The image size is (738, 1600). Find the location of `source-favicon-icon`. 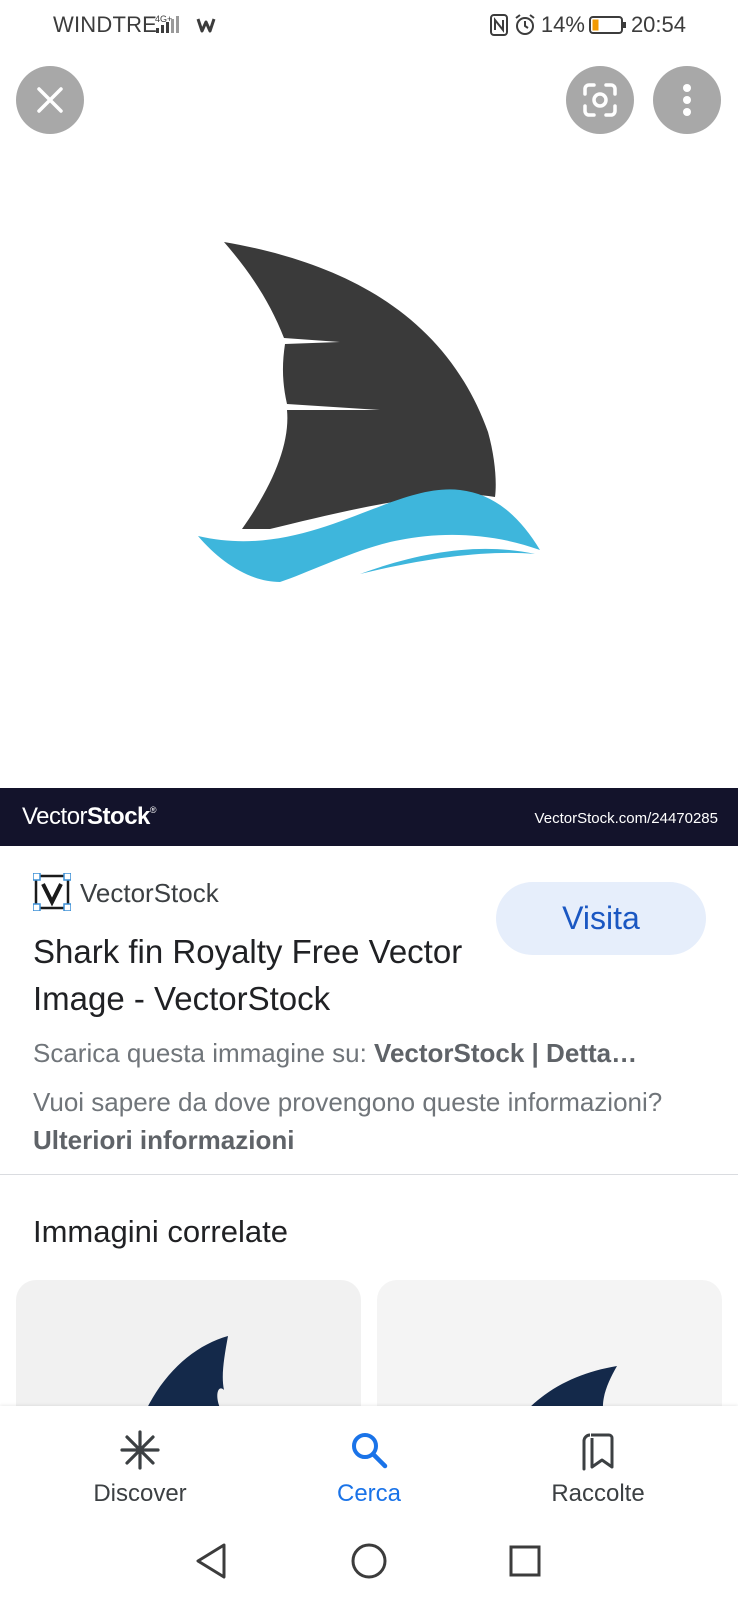

source-favicon-icon is located at coordinates (52, 892).